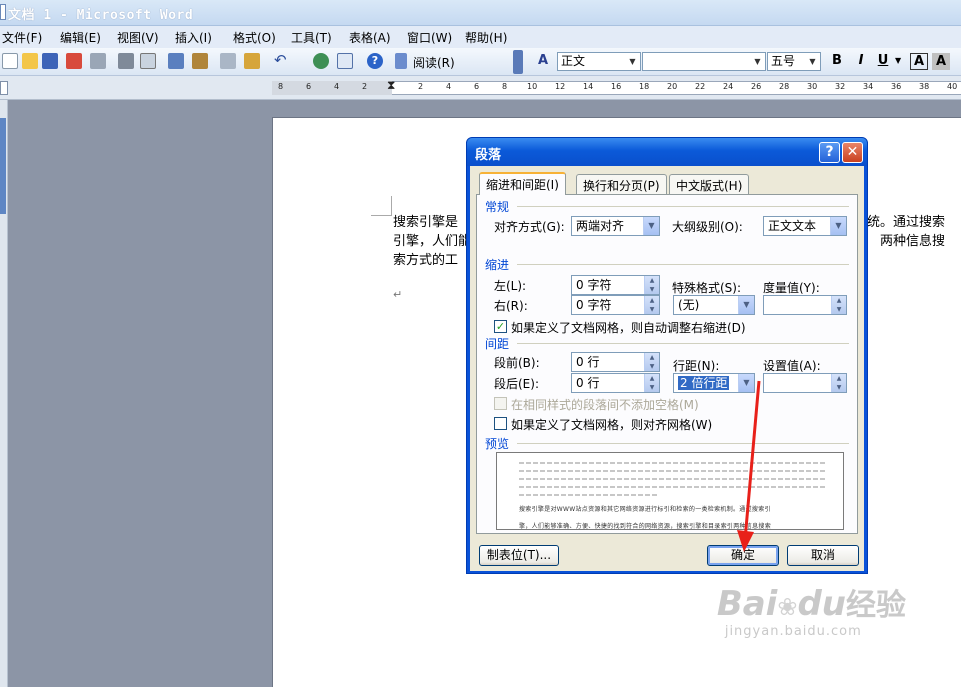 Image resolution: width=961 pixels, height=687 pixels. I want to click on ruler-tick-label: 6, so click(309, 86).